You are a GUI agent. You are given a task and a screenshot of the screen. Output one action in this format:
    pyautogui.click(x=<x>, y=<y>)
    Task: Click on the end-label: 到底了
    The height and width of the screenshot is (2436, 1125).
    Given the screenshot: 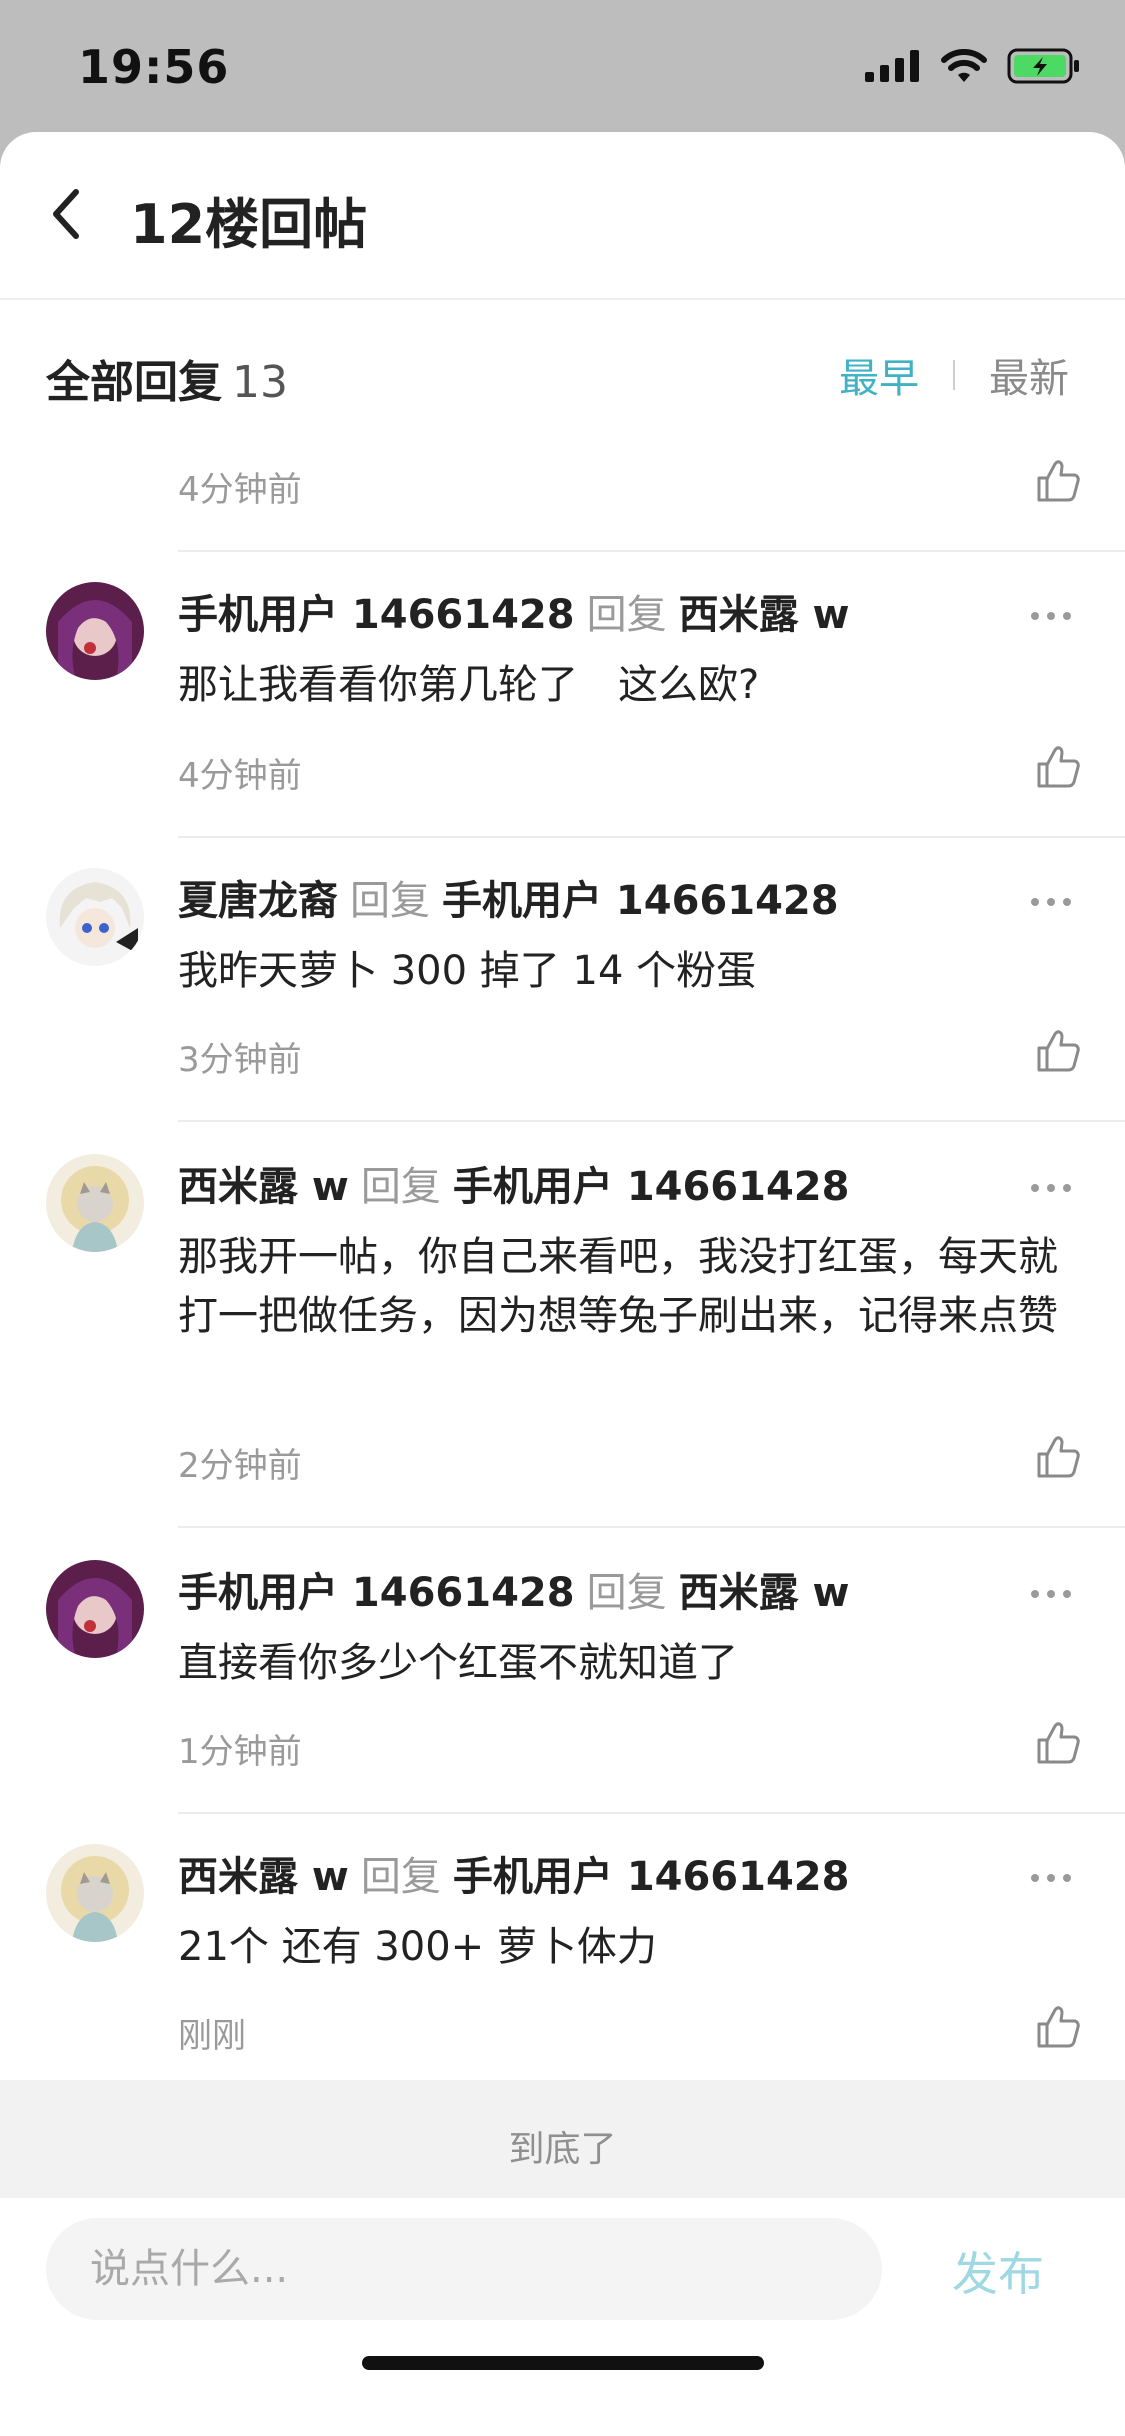 What is the action you would take?
    pyautogui.click(x=562, y=2149)
    